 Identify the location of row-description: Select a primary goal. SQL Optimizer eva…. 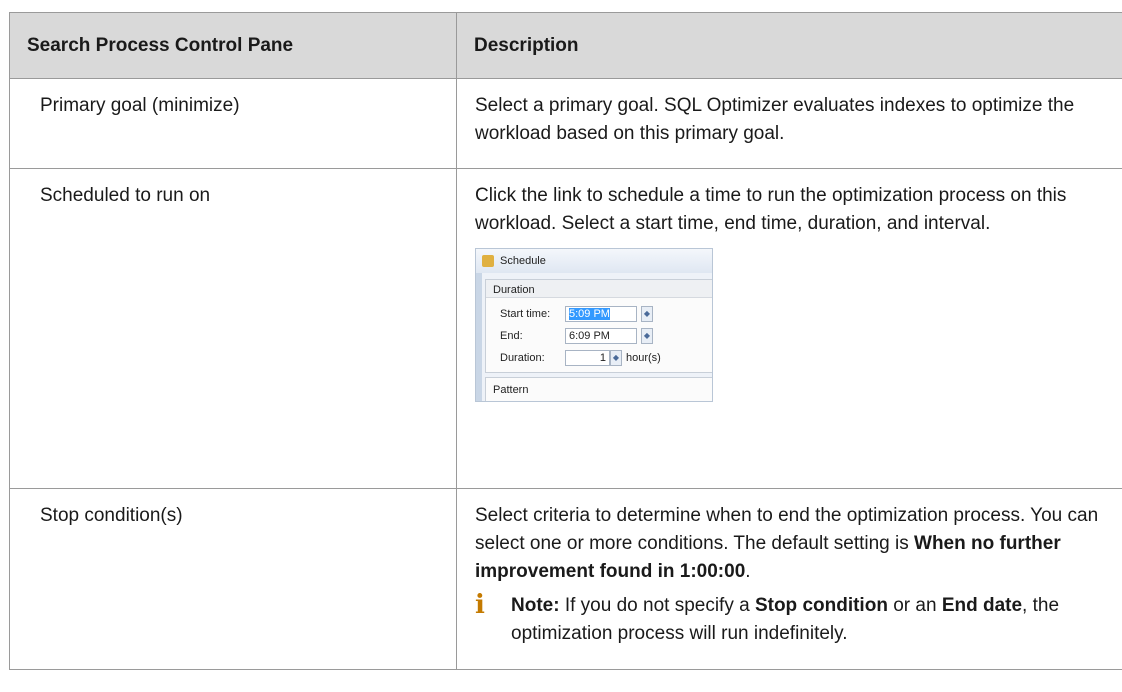
(789, 123).